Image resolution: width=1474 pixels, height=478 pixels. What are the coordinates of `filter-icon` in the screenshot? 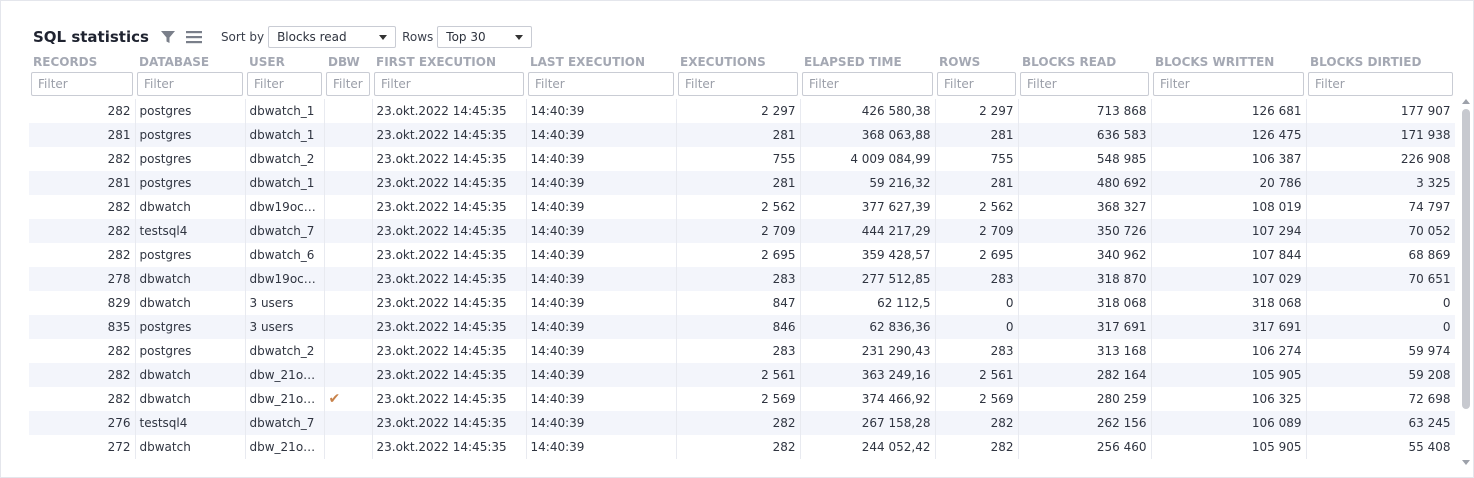 It's located at (168, 37).